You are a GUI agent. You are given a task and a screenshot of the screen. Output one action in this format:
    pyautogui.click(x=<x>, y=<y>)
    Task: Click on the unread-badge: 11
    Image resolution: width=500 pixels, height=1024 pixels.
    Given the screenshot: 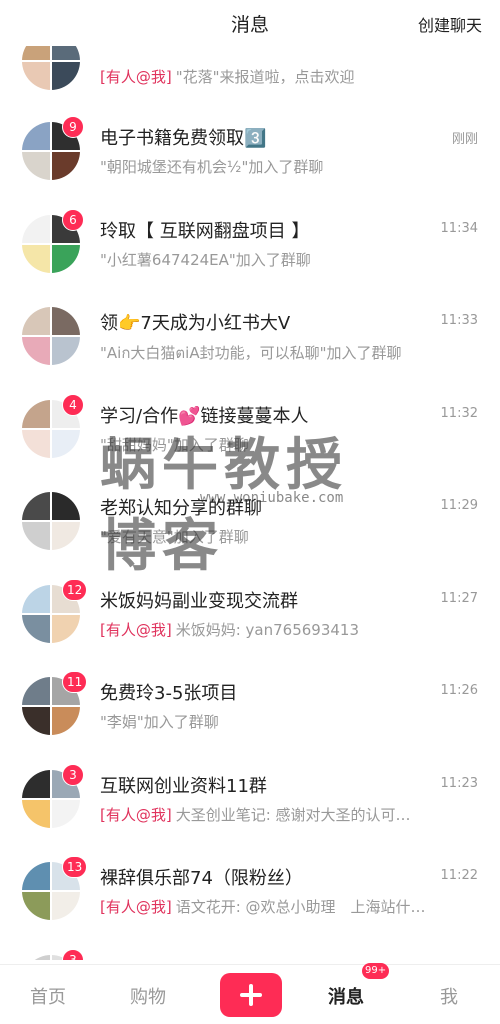 What is the action you would take?
    pyautogui.click(x=75, y=682)
    